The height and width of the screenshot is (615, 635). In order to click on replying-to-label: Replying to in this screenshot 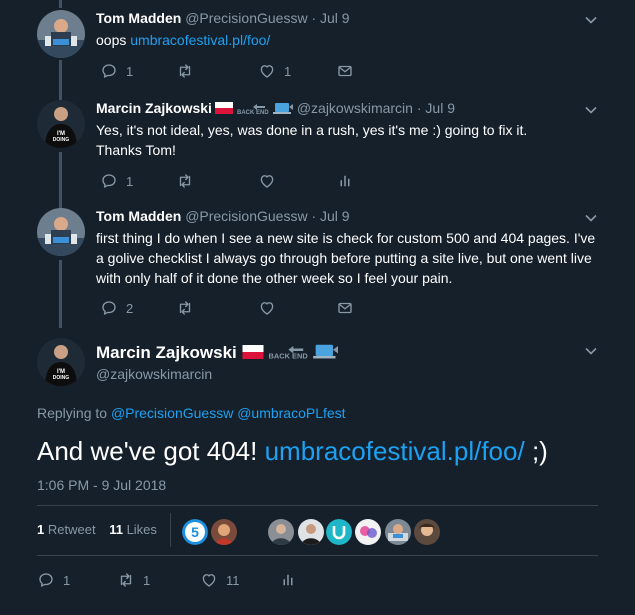, I will do `click(74, 413)`.